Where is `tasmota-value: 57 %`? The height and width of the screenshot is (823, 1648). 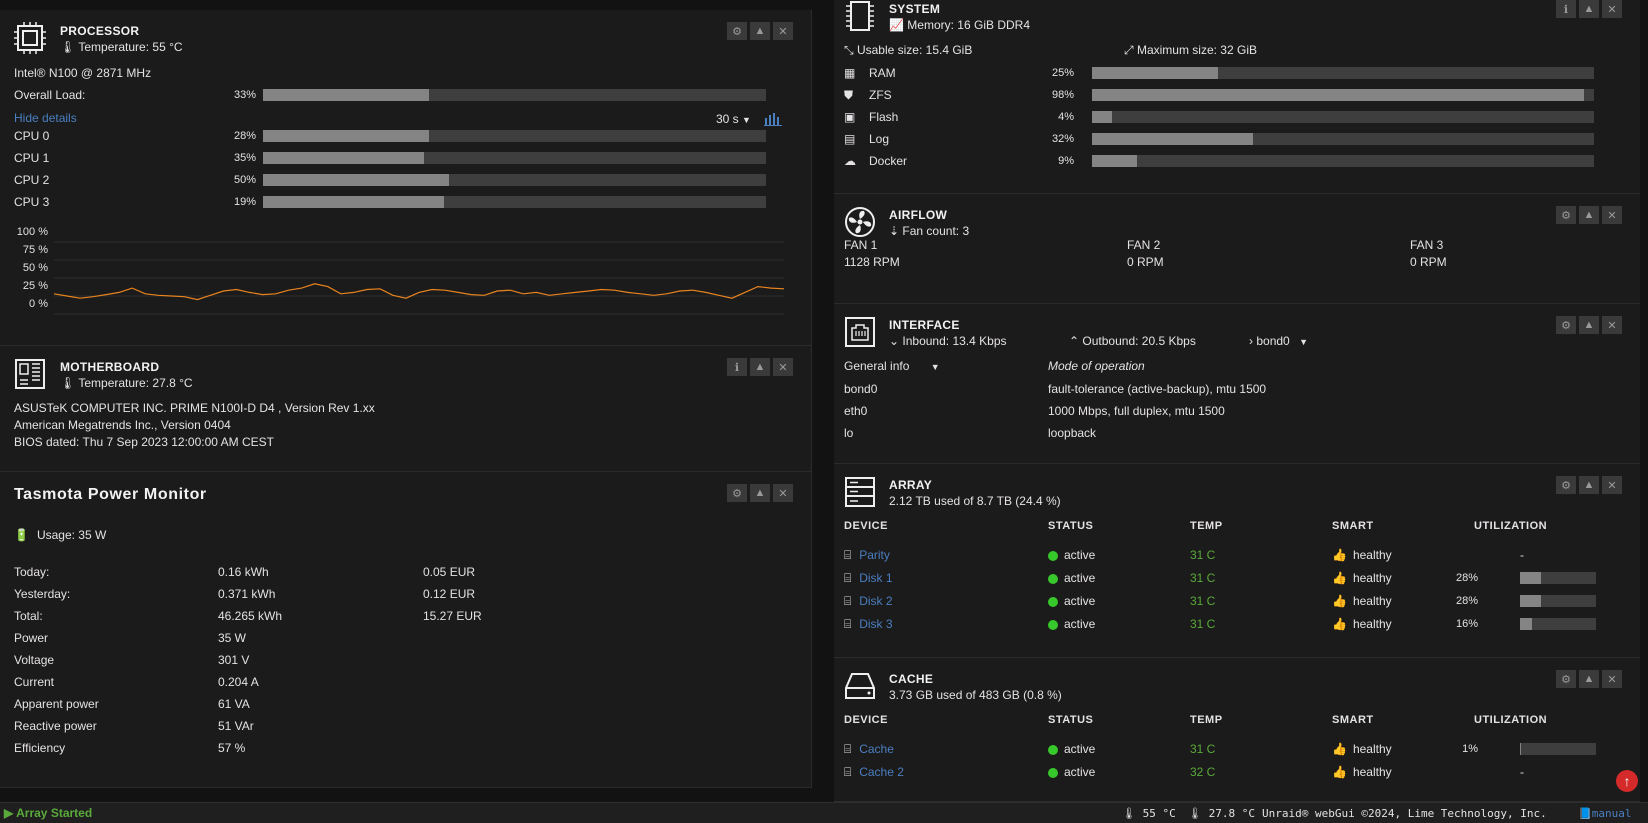
tasmota-value: 57 % is located at coordinates (232, 748).